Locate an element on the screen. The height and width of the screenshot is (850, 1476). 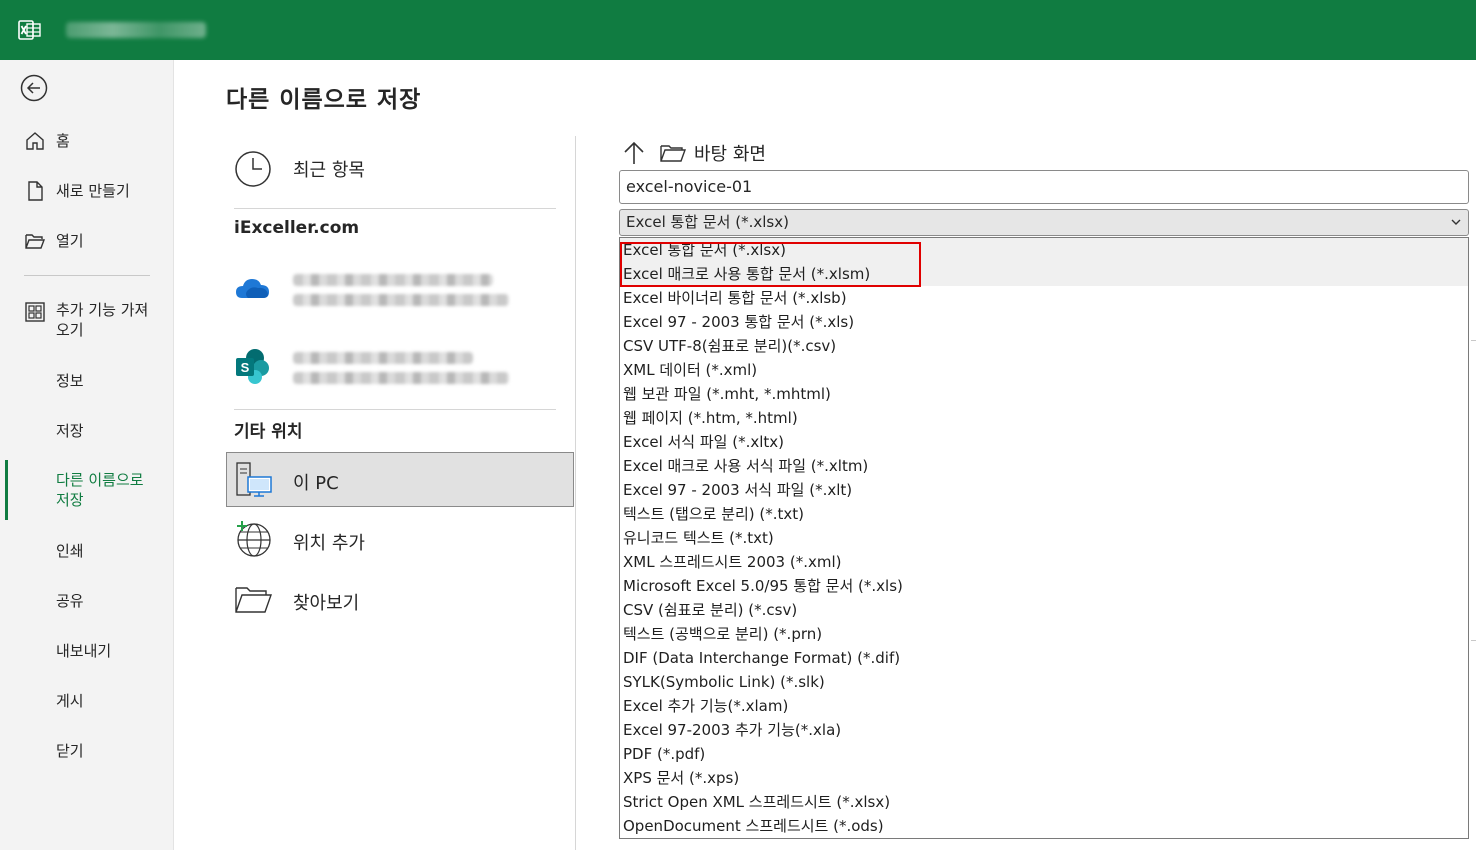
location-recent-label: 최근 항목 is located at coordinates (329, 170).